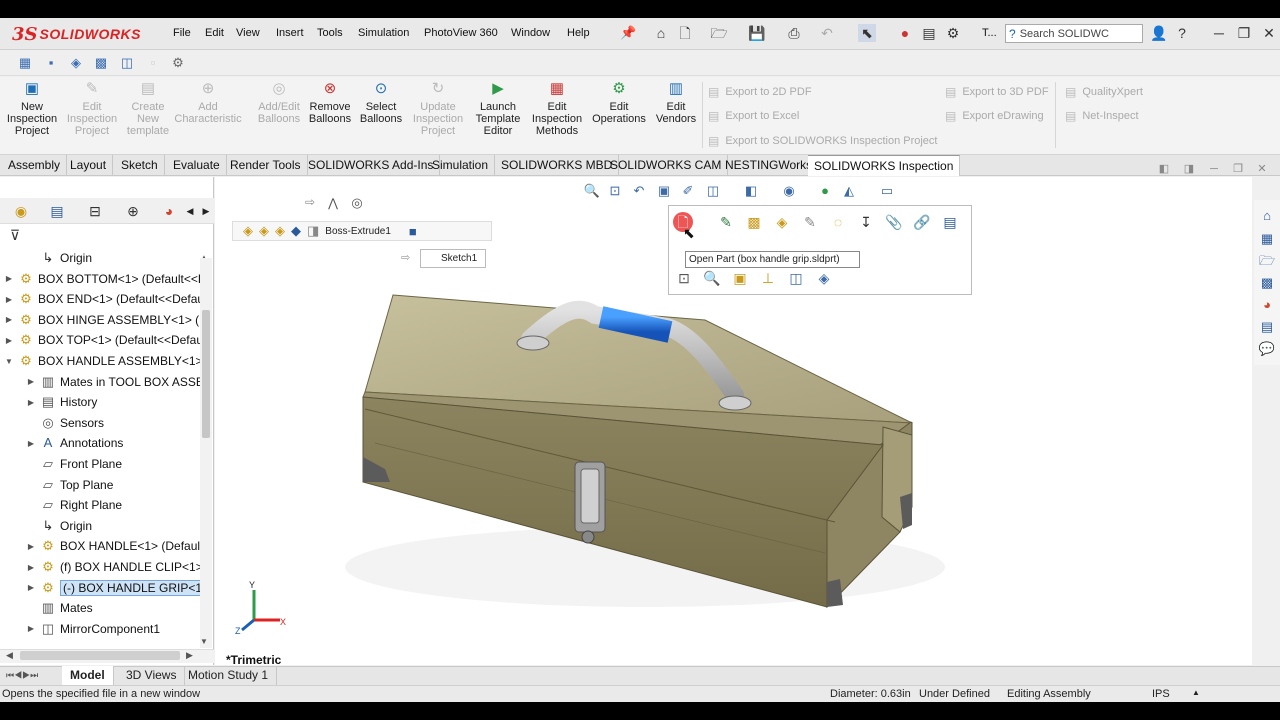 This screenshot has width=1280, height=720. What do you see at coordinates (95, 211) in the screenshot?
I see `configuration-tab-icon: ⊟` at bounding box center [95, 211].